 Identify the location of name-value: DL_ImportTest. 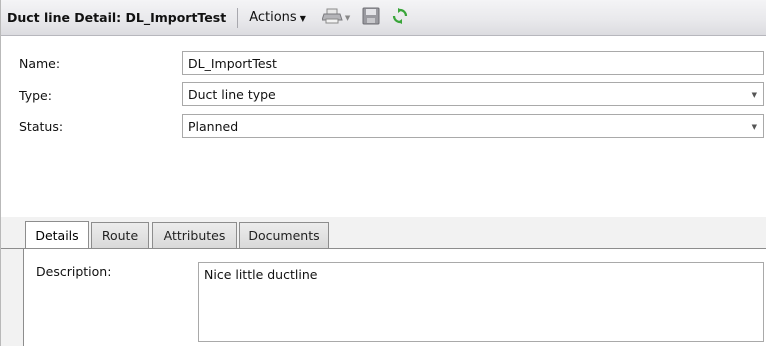
(232, 63).